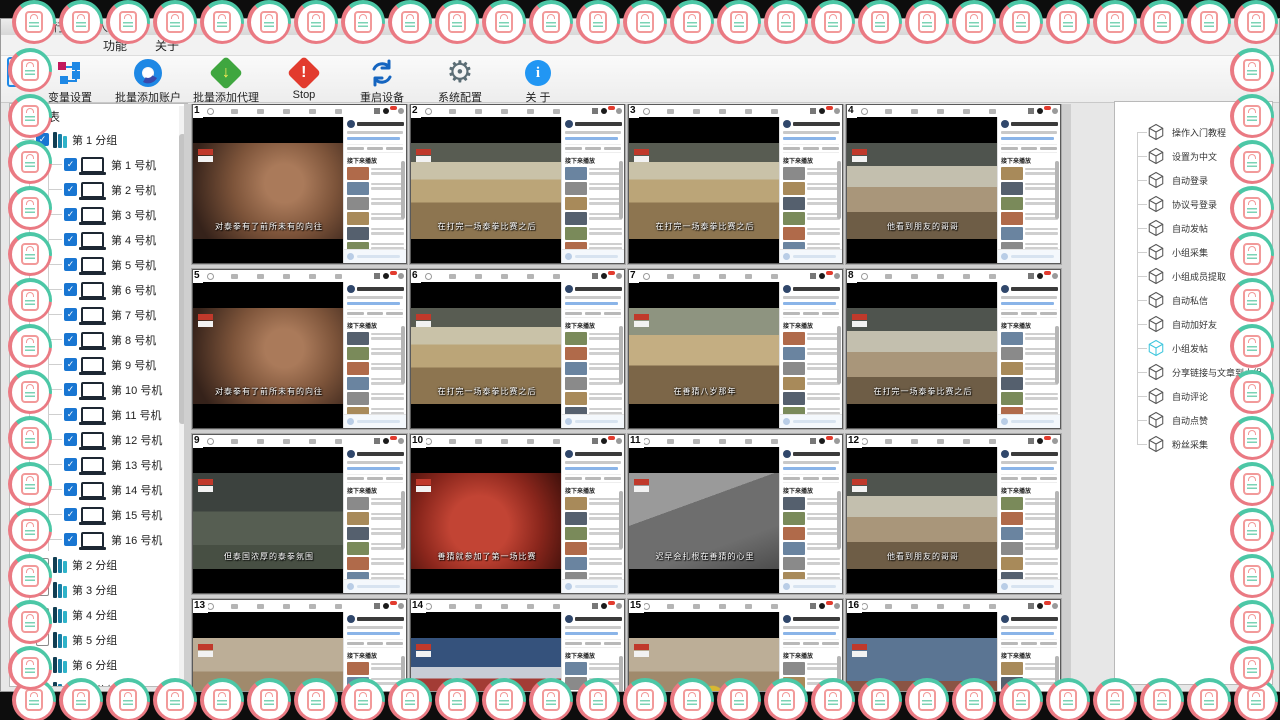 The height and width of the screenshot is (720, 1280). What do you see at coordinates (460, 80) in the screenshot?
I see `toolbar-system-config: ⚙ 系统配置` at bounding box center [460, 80].